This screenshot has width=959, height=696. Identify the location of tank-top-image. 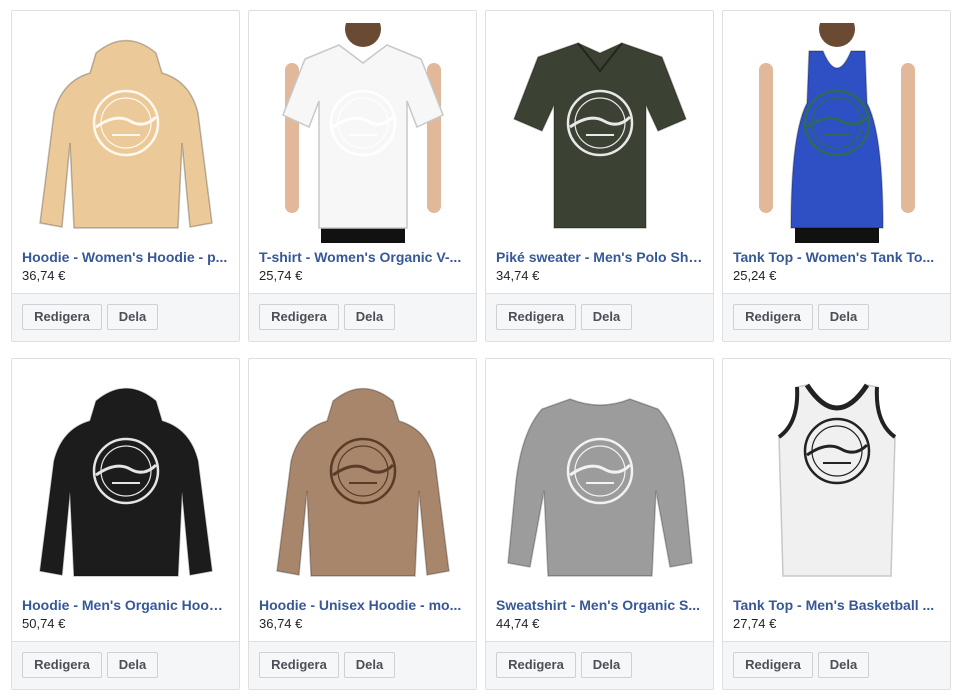
(837, 133).